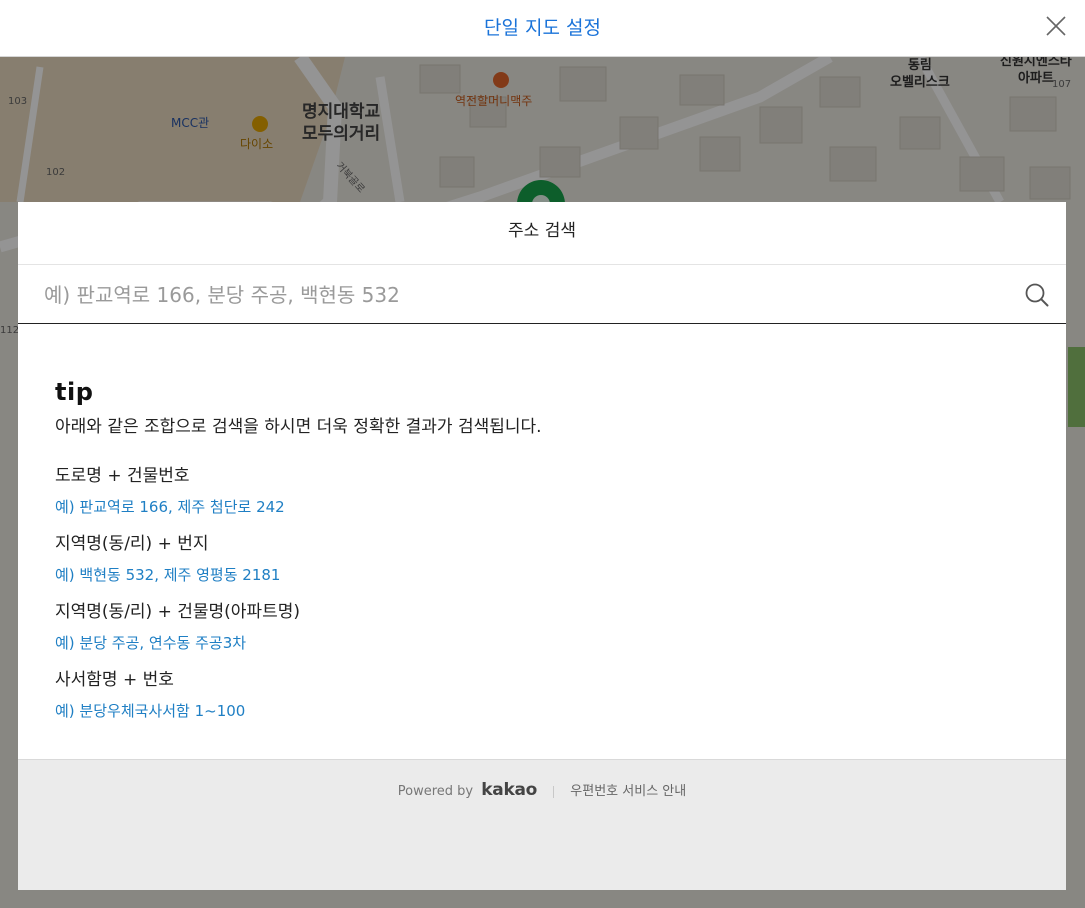  What do you see at coordinates (298, 427) in the screenshot?
I see `tip-description: 아래와 같은 조합으로 검색을 하시면 더욱 정확한 결과가 검색됩니다.` at bounding box center [298, 427].